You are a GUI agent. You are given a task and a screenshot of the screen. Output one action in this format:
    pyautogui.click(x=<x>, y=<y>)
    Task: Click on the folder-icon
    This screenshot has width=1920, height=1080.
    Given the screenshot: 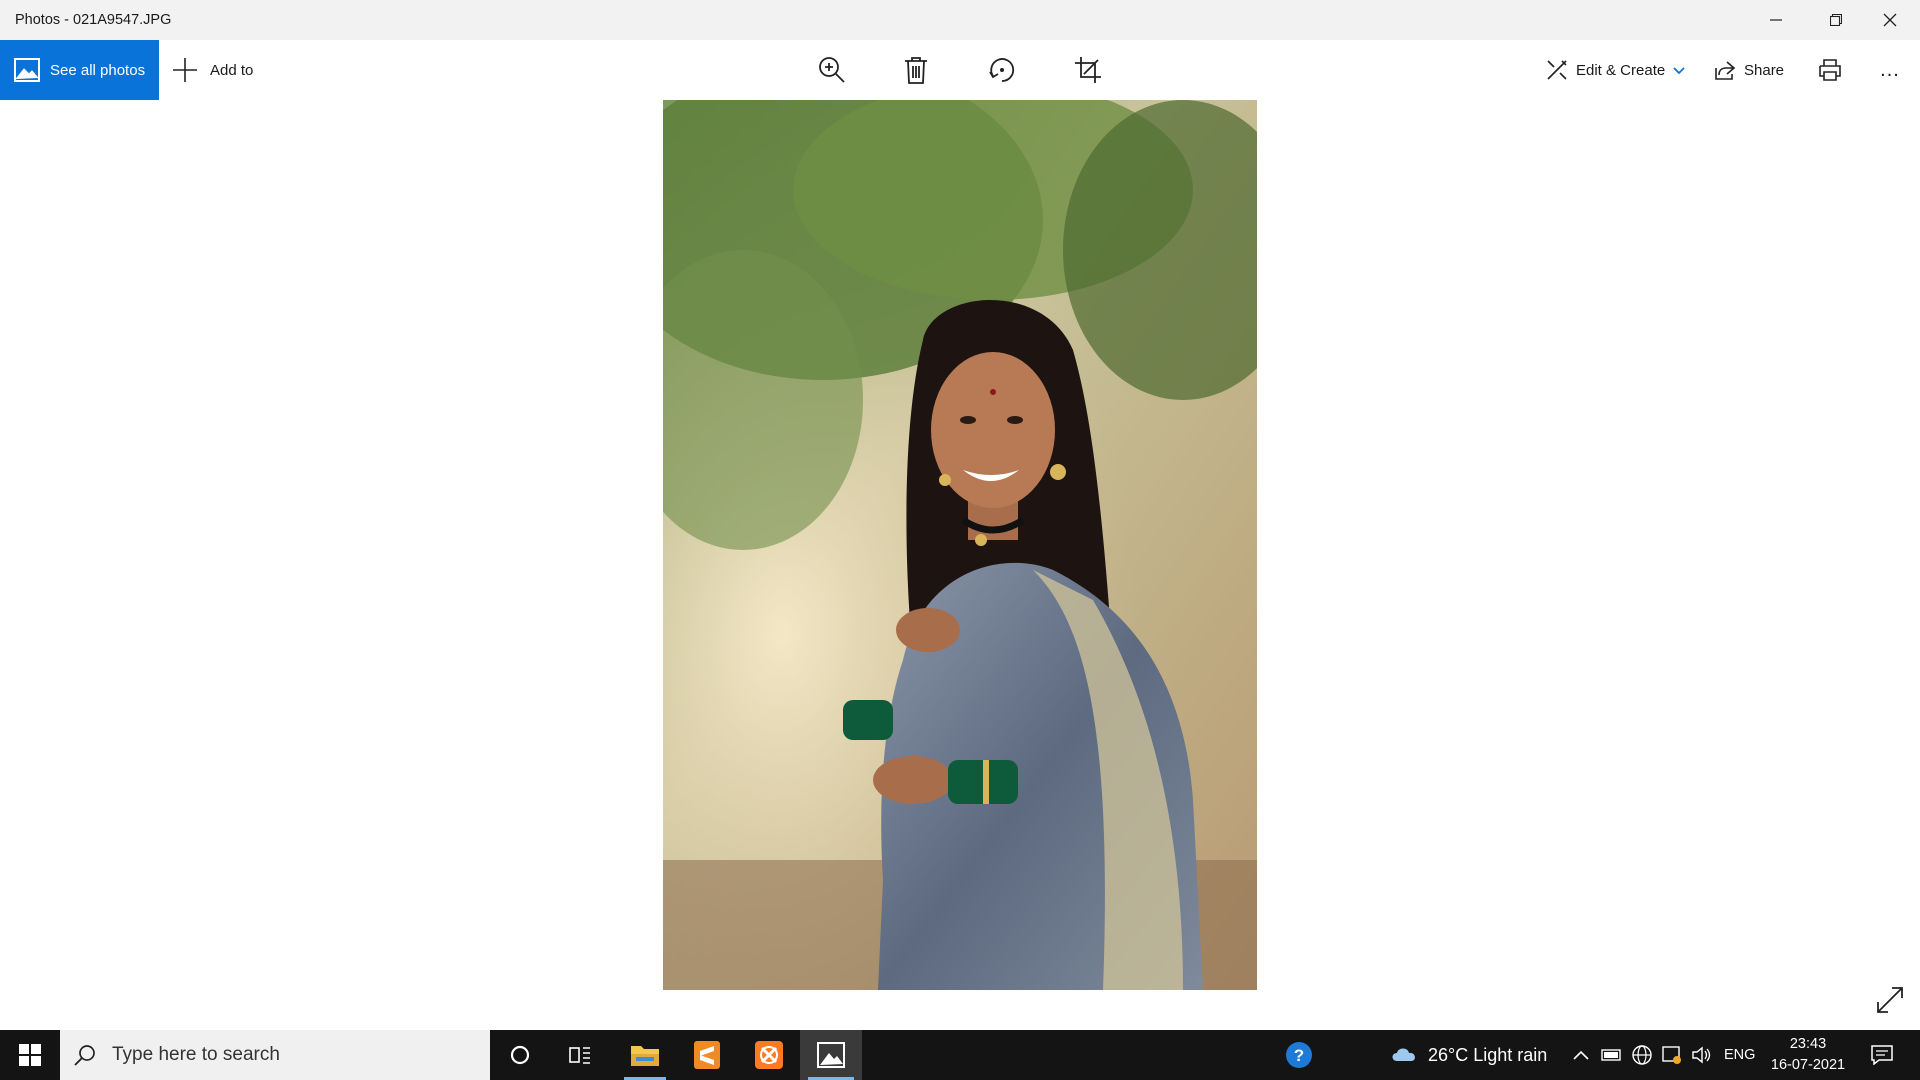 What is the action you would take?
    pyautogui.click(x=645, y=1056)
    